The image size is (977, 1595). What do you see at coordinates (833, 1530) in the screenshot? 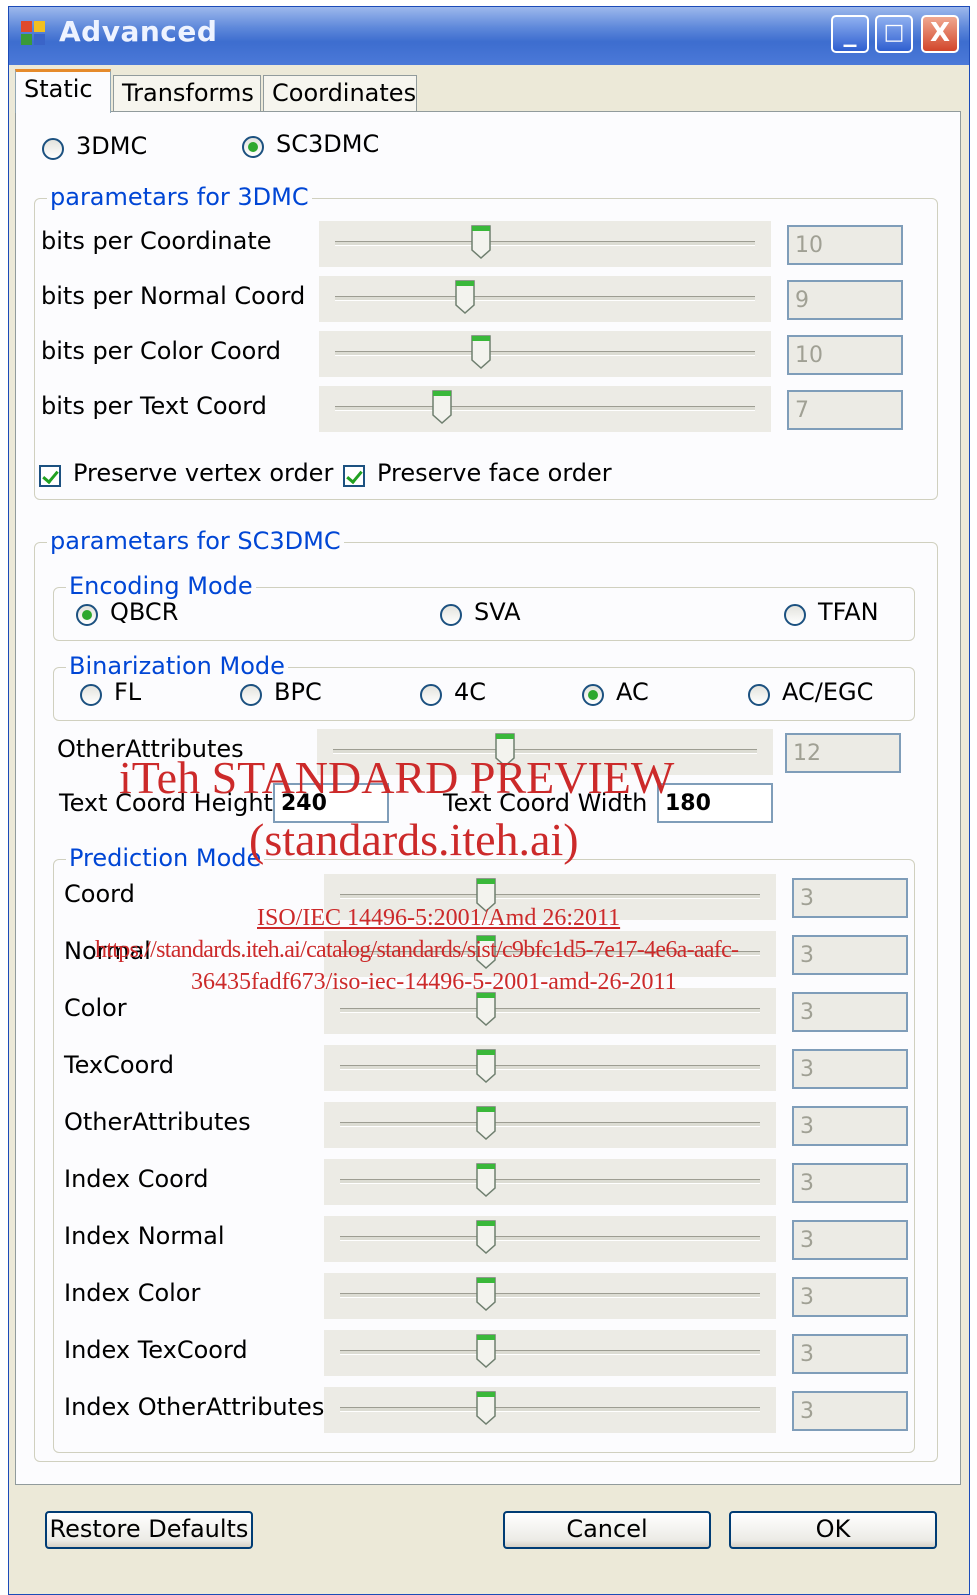
I see `ok-button: OK` at bounding box center [833, 1530].